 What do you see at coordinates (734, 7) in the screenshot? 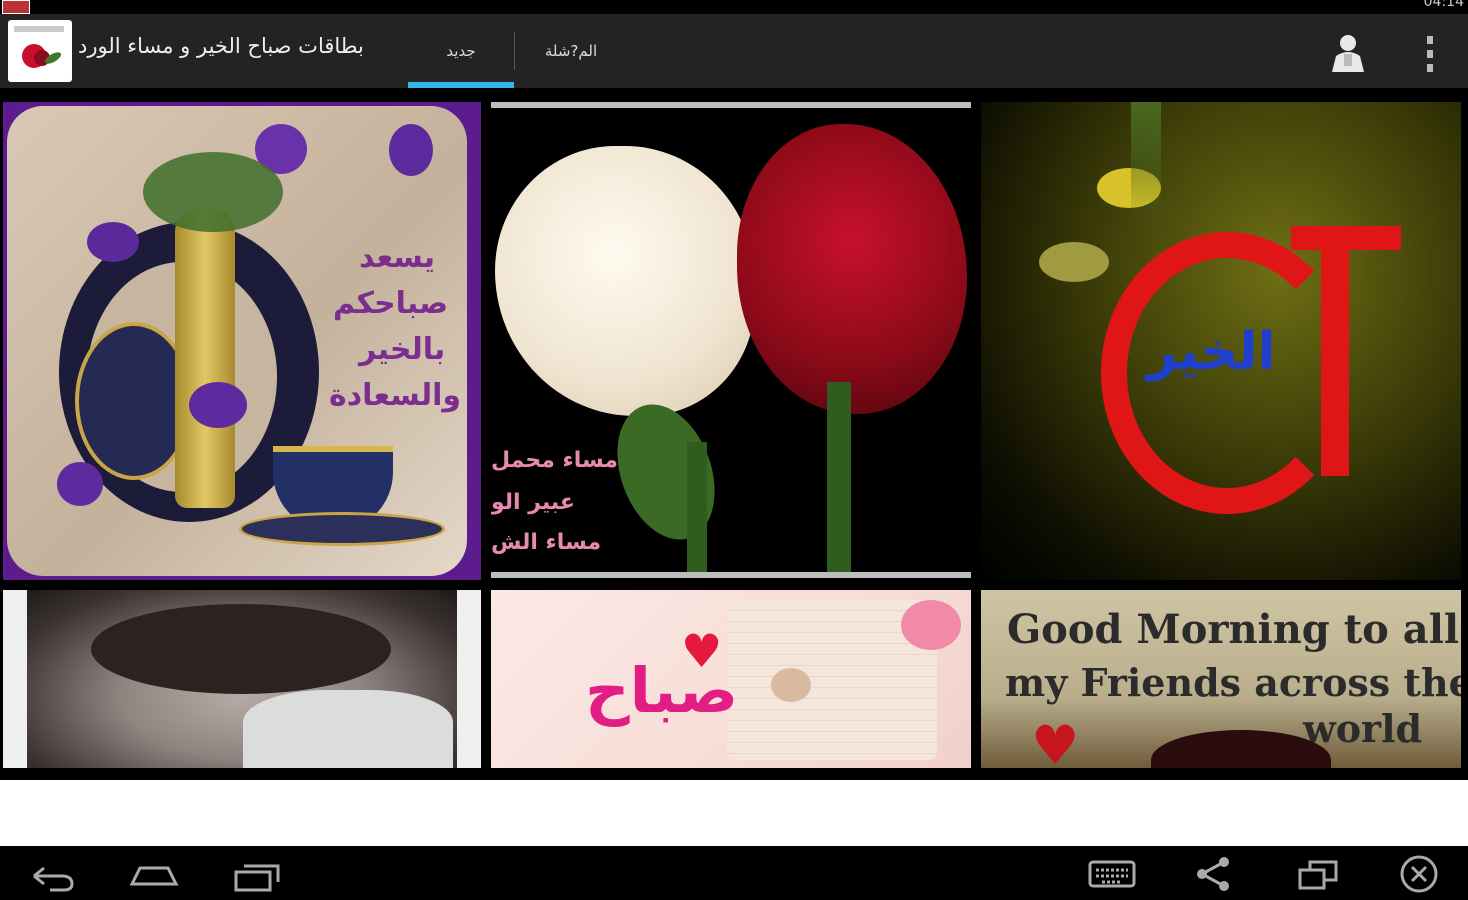
I see `status-bar: 04:14` at bounding box center [734, 7].